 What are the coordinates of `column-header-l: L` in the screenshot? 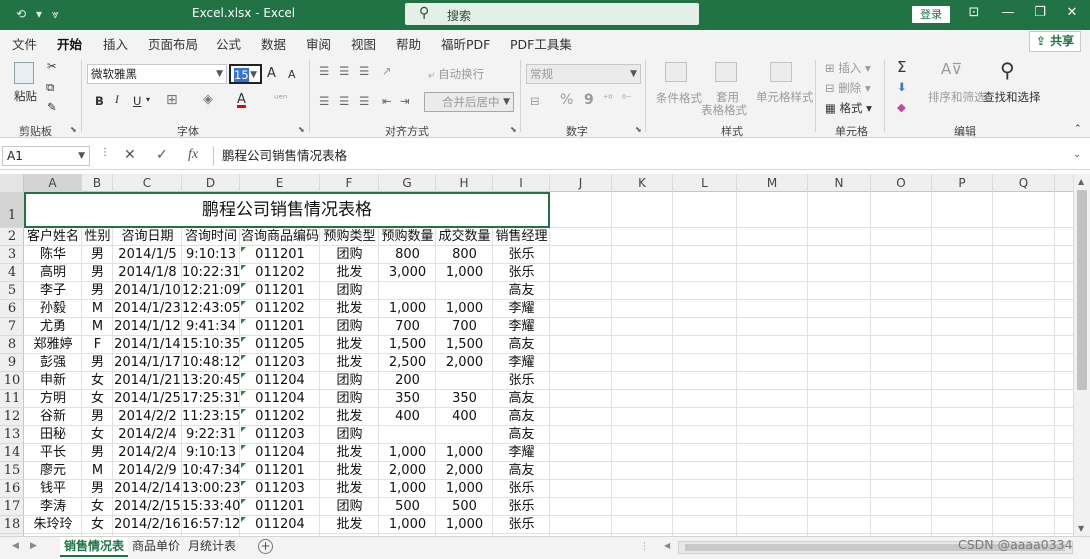 It's located at (705, 183).